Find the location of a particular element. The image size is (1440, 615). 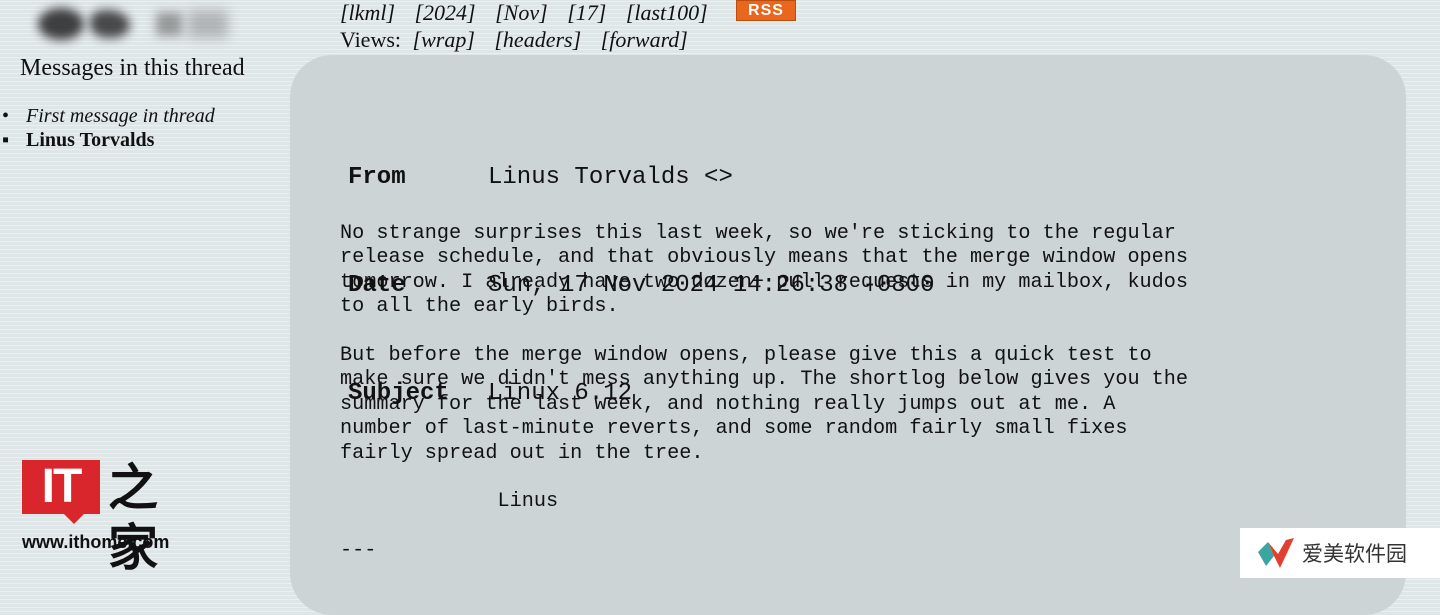

aimei-watermark: 爱美软件园 is located at coordinates (1340, 553).